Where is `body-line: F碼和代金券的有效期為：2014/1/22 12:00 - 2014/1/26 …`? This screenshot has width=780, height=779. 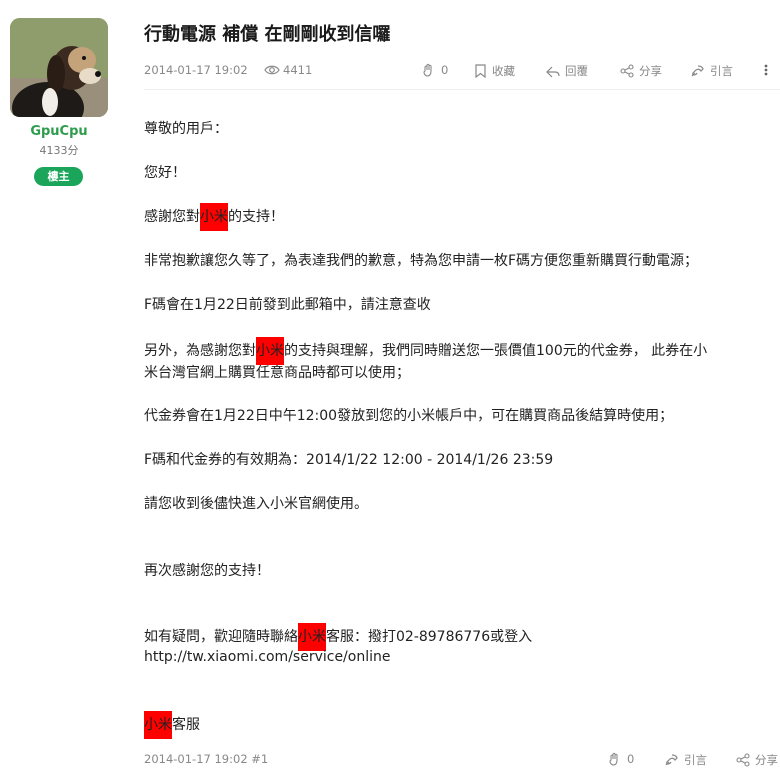 body-line: F碼和代金券的有效期為：2014/1/22 12:00 - 2014/1/26 … is located at coordinates (349, 460).